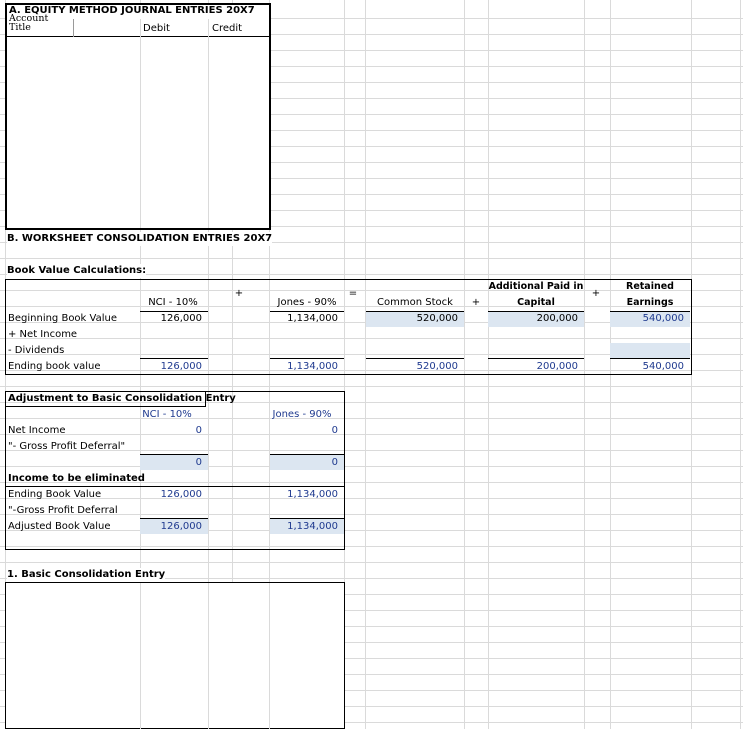 The height and width of the screenshot is (729, 743). Describe the element at coordinates (63, 510) in the screenshot. I see `gross-profit-deferral-label: "-Gross Profit Deferral` at that location.